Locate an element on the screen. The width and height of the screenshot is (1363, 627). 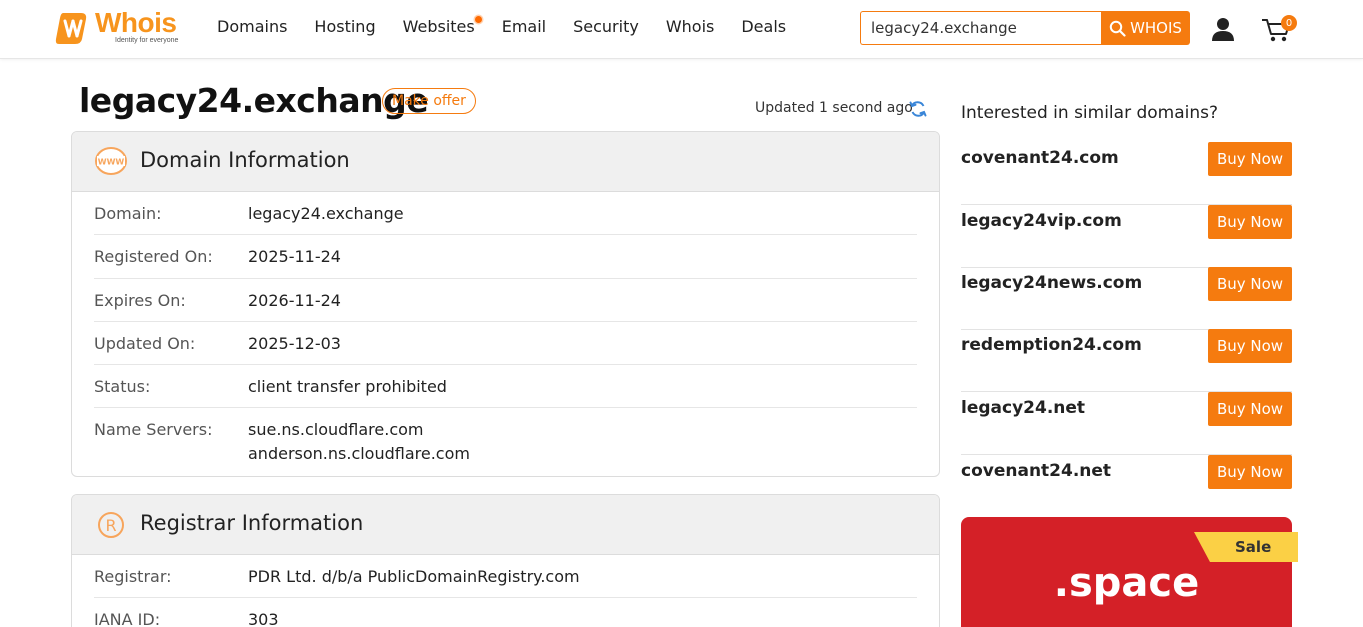
info-row-iana: IANA ID: 303 is located at coordinates (505, 612).